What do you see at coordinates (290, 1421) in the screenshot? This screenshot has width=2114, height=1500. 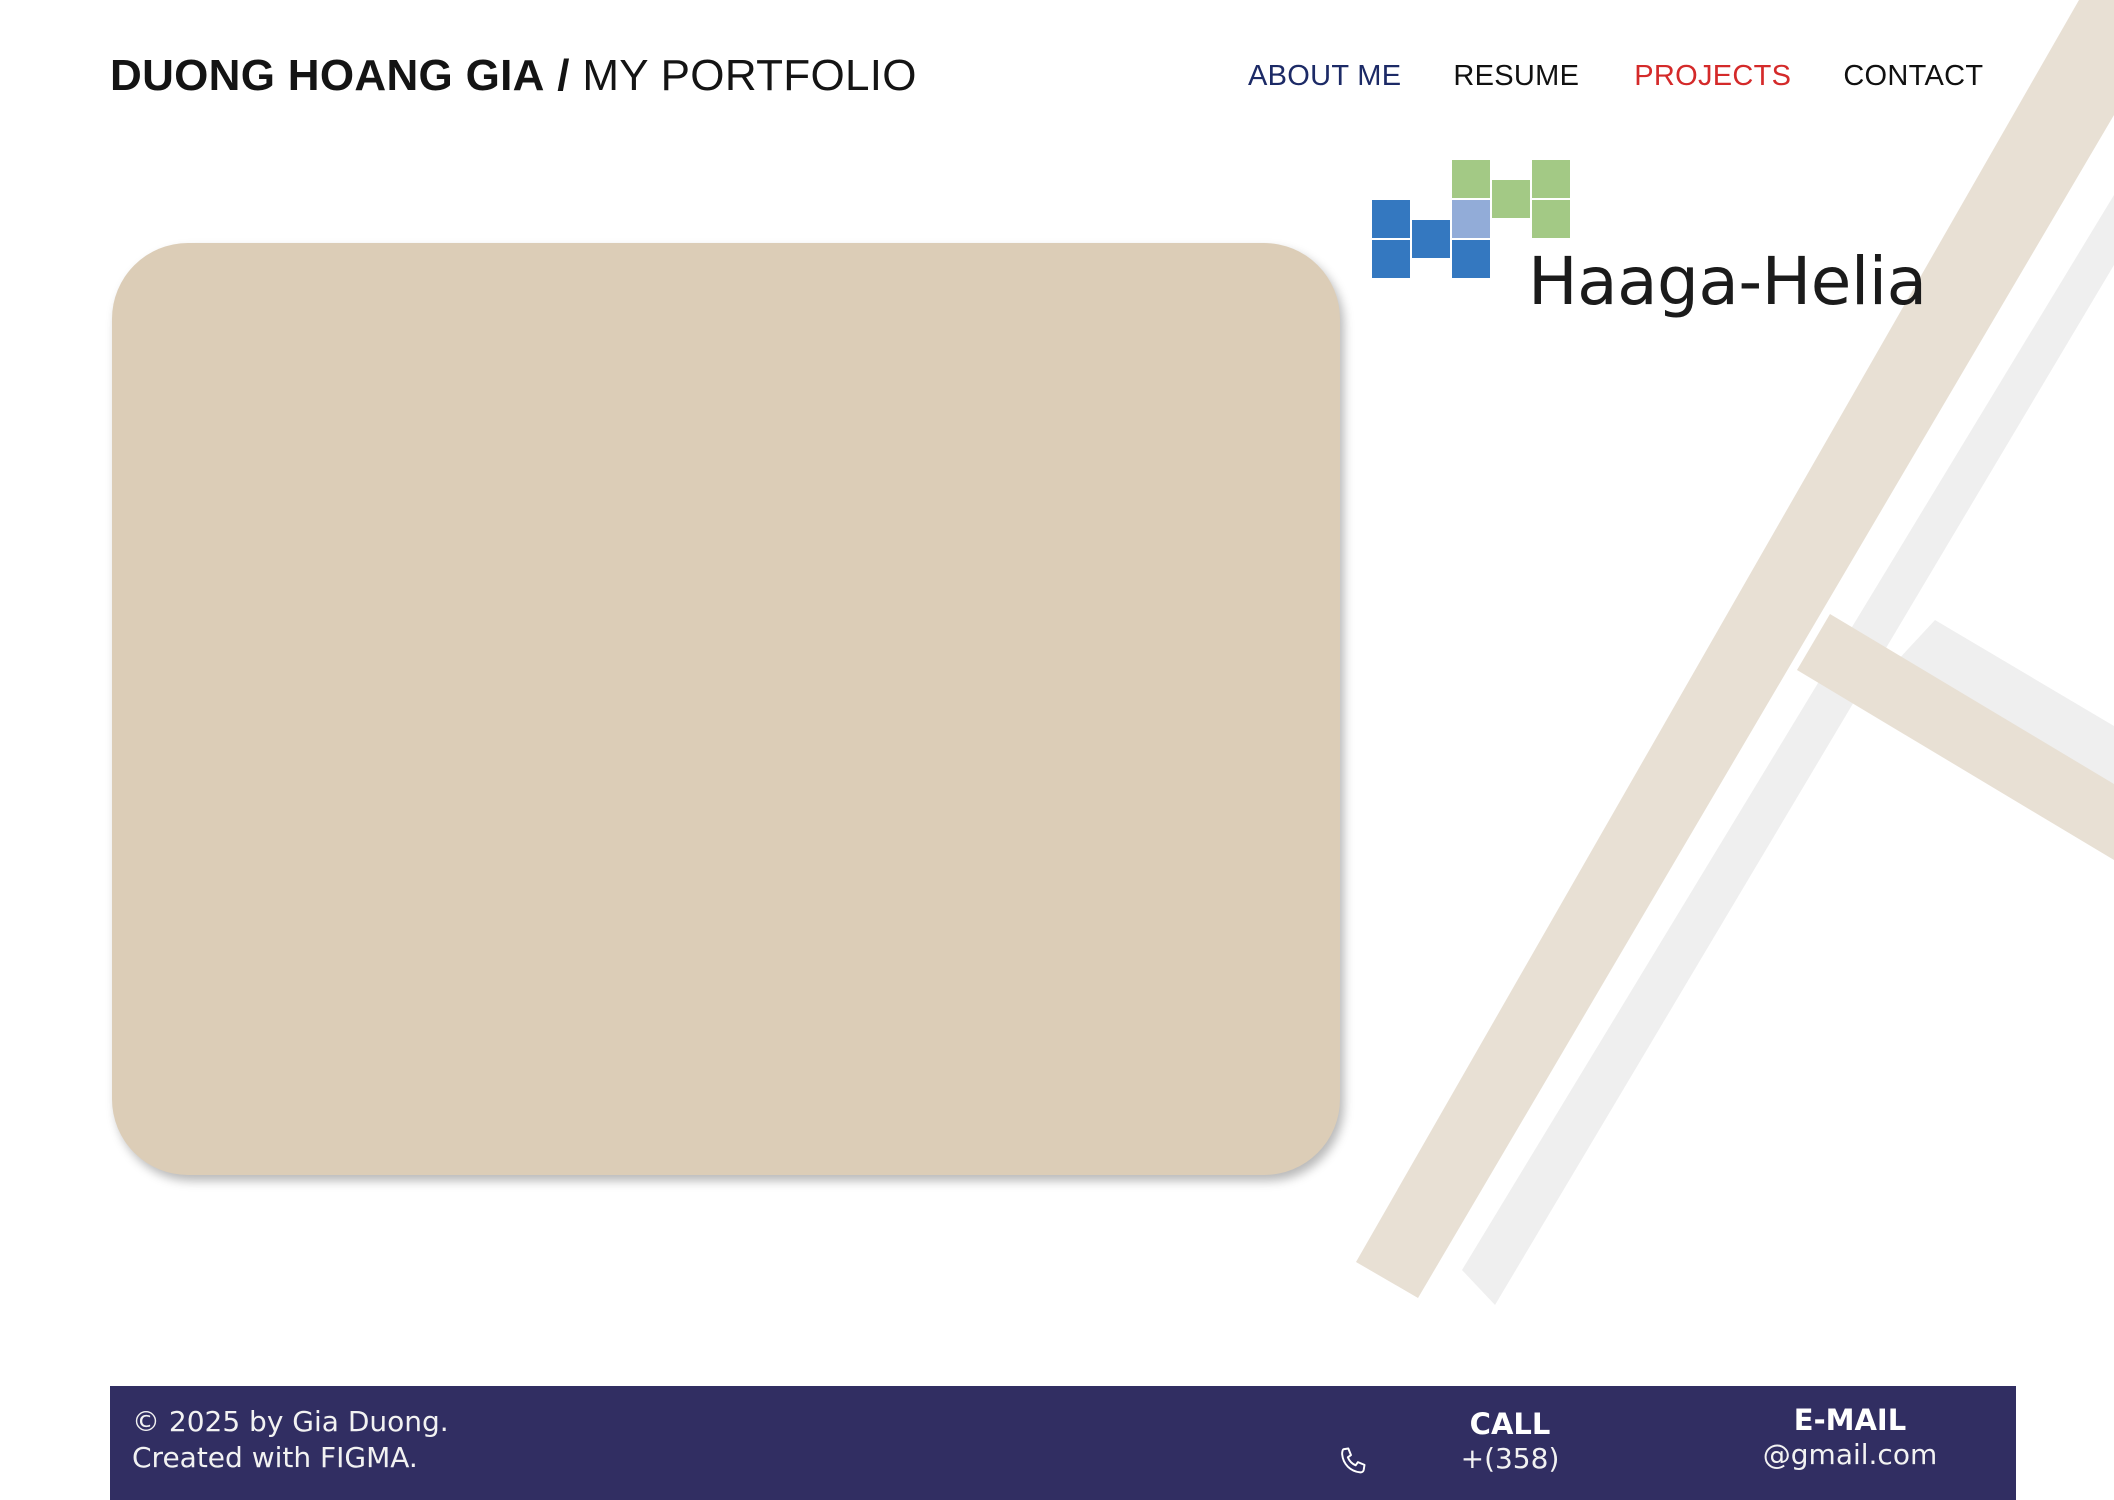 I see `copyright-line: © 2025 by Gia Duong.` at bounding box center [290, 1421].